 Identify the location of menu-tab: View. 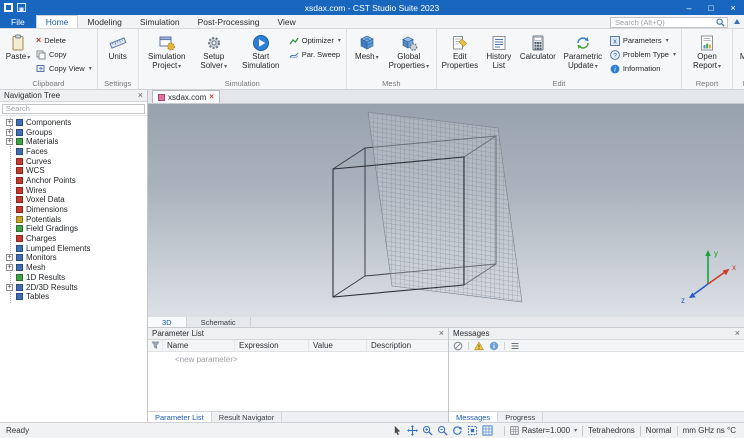
(286, 21).